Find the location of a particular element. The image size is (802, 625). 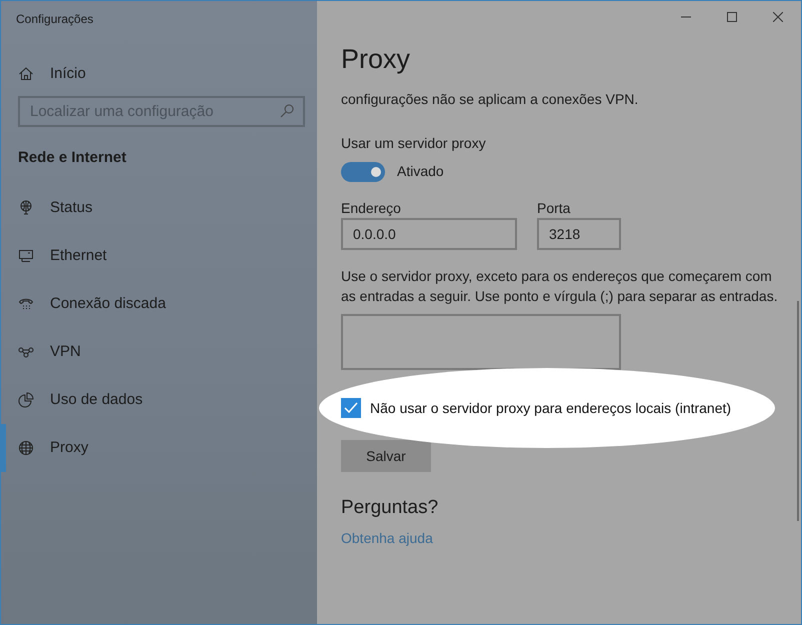

help-link: Obtenha ajuda is located at coordinates (387, 538).